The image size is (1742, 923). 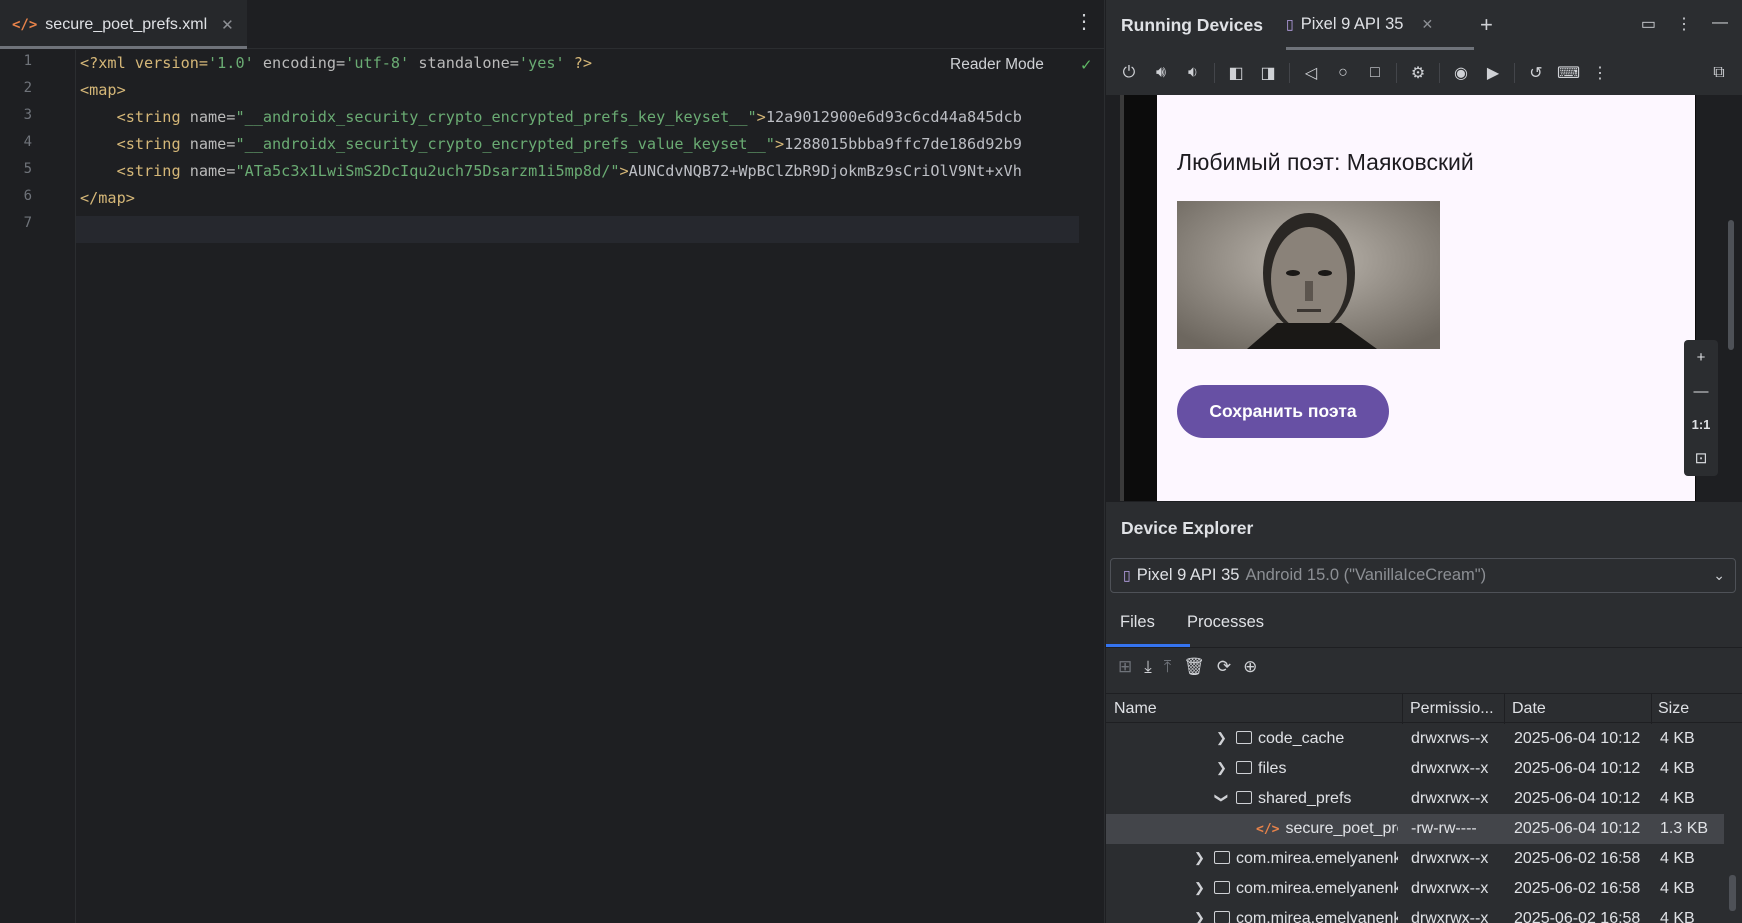 What do you see at coordinates (464, 63) in the screenshot?
I see `xml-attr: standalone=` at bounding box center [464, 63].